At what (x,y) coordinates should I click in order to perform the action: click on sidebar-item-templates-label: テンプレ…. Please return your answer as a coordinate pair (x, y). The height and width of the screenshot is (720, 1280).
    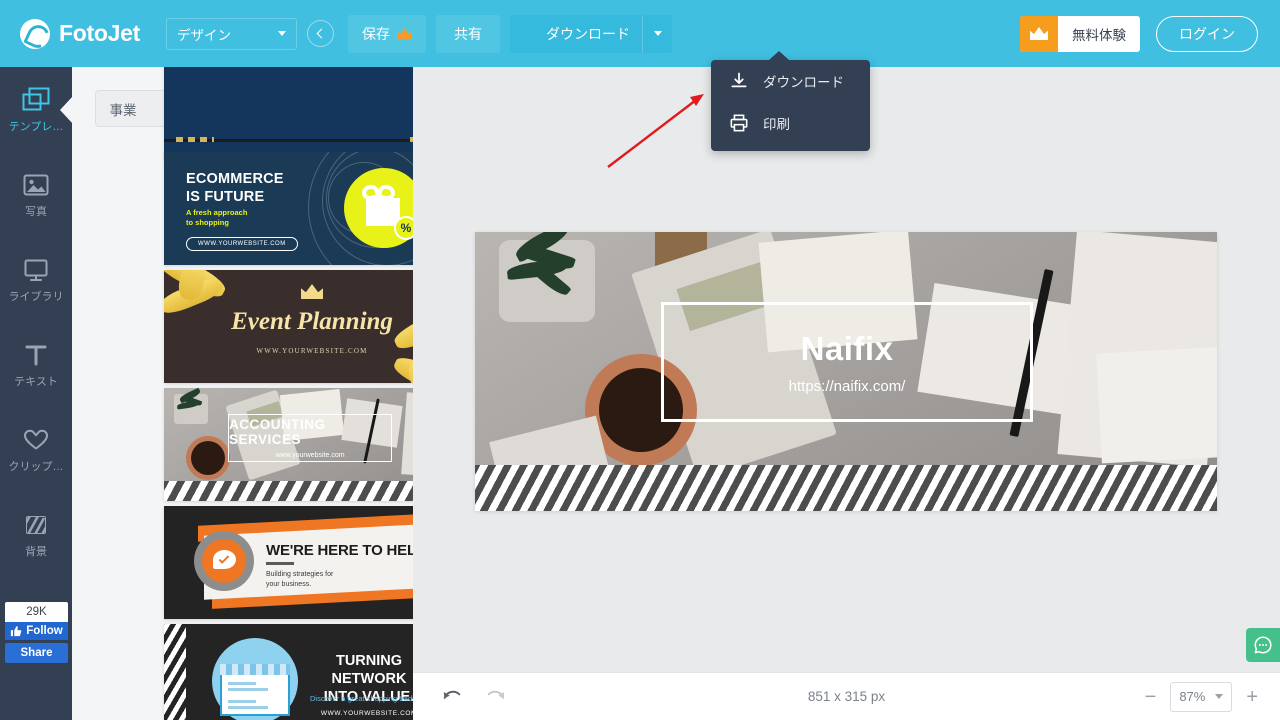
    Looking at the image, I should click on (36, 127).